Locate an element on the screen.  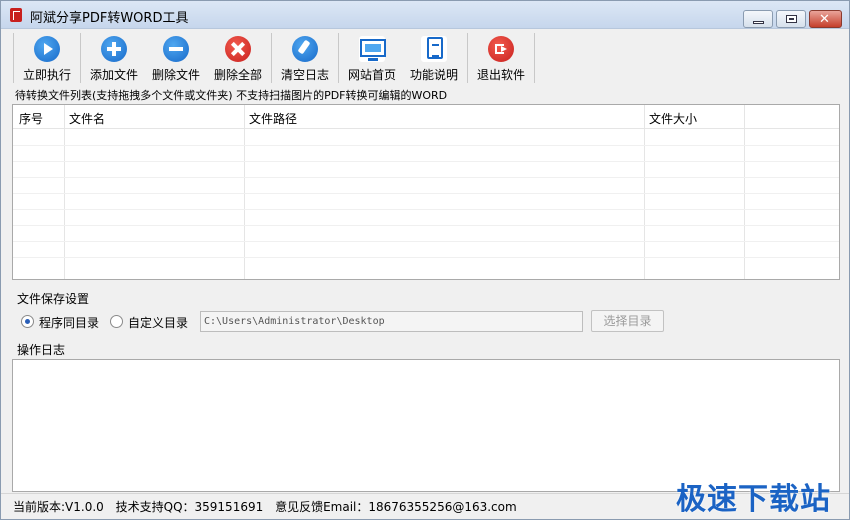
website-button: 网站首页 is located at coordinates (372, 58).